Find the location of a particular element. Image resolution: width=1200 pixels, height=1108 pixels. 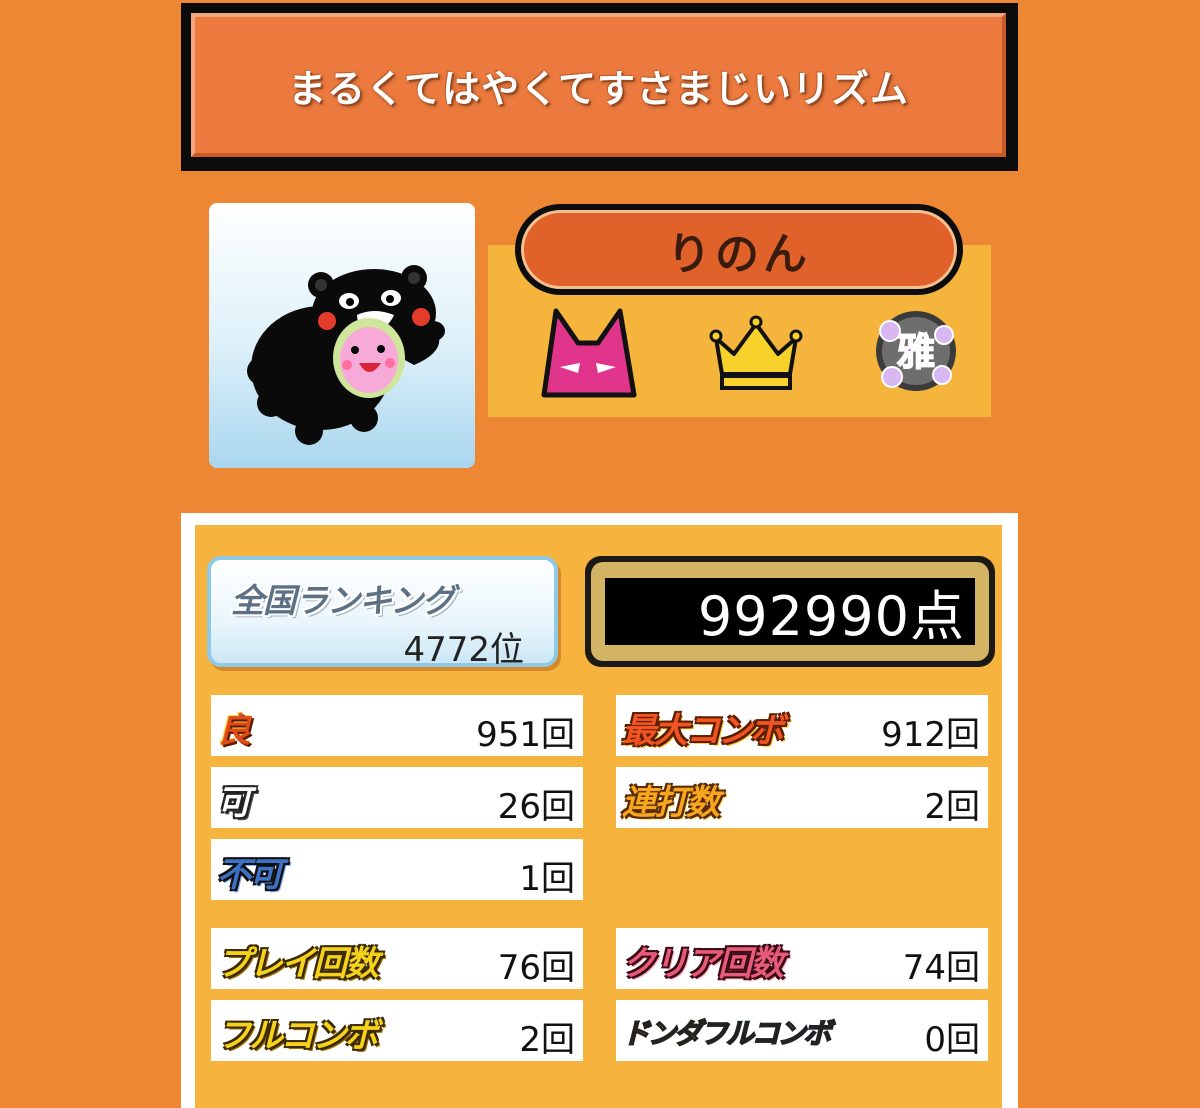

score-box: 992990点 is located at coordinates (790, 611).